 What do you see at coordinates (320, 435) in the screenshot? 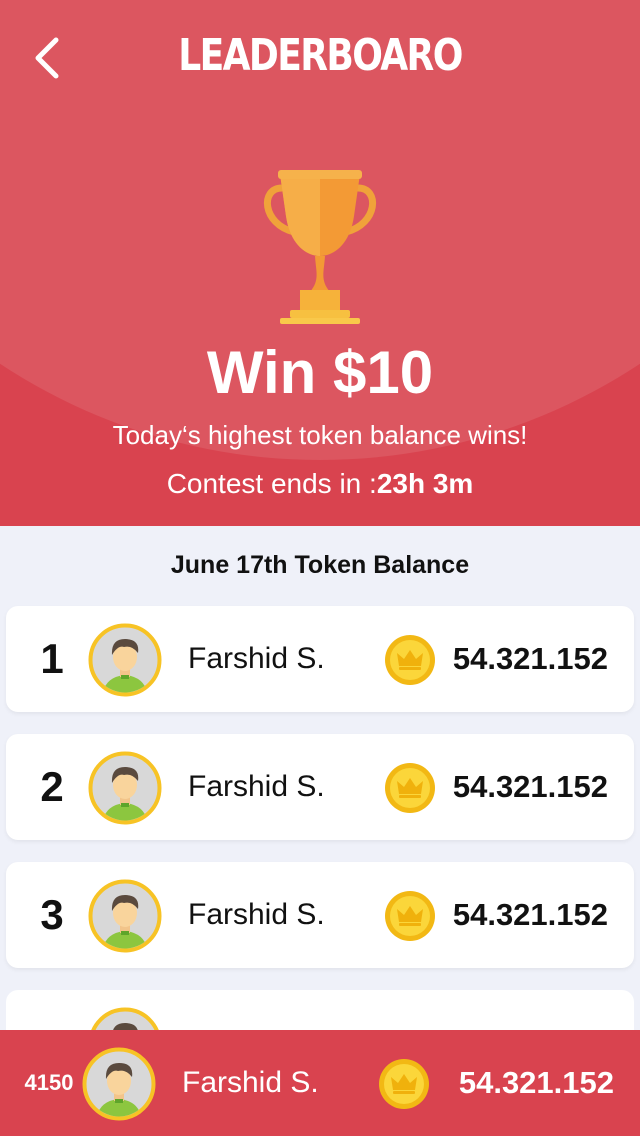
I see `prize-subtitle: Today‘s highest token balance wins!` at bounding box center [320, 435].